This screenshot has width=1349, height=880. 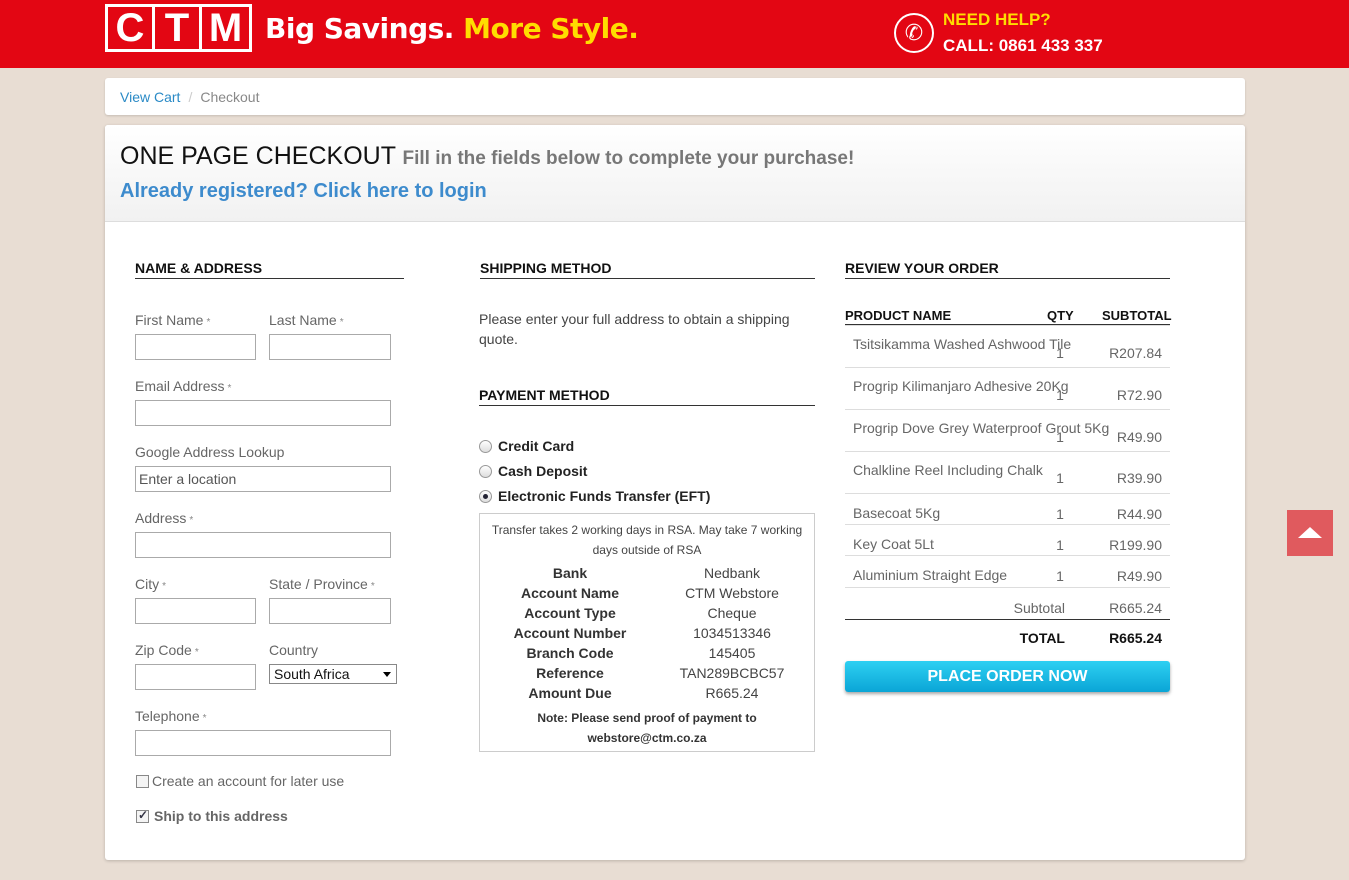 What do you see at coordinates (1060, 315) in the screenshot?
I see `col-qty: QTY` at bounding box center [1060, 315].